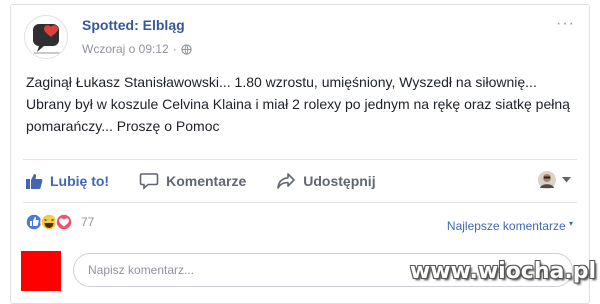 The height and width of the screenshot is (304, 600). I want to click on more-options-button: ···, so click(565, 24).